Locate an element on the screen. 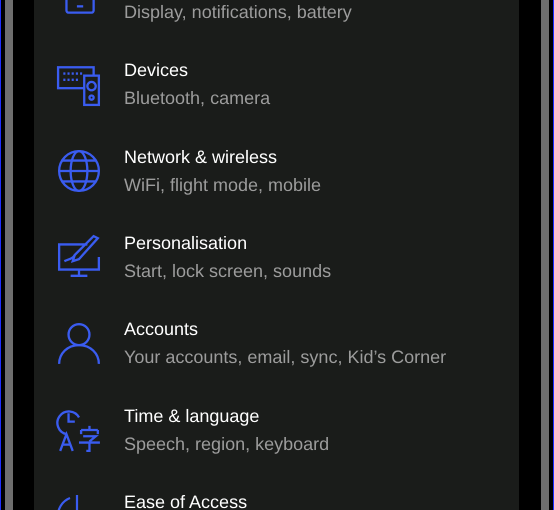 Image resolution: width=554 pixels, height=510 pixels. item-title: Network & wireless is located at coordinates (223, 156).